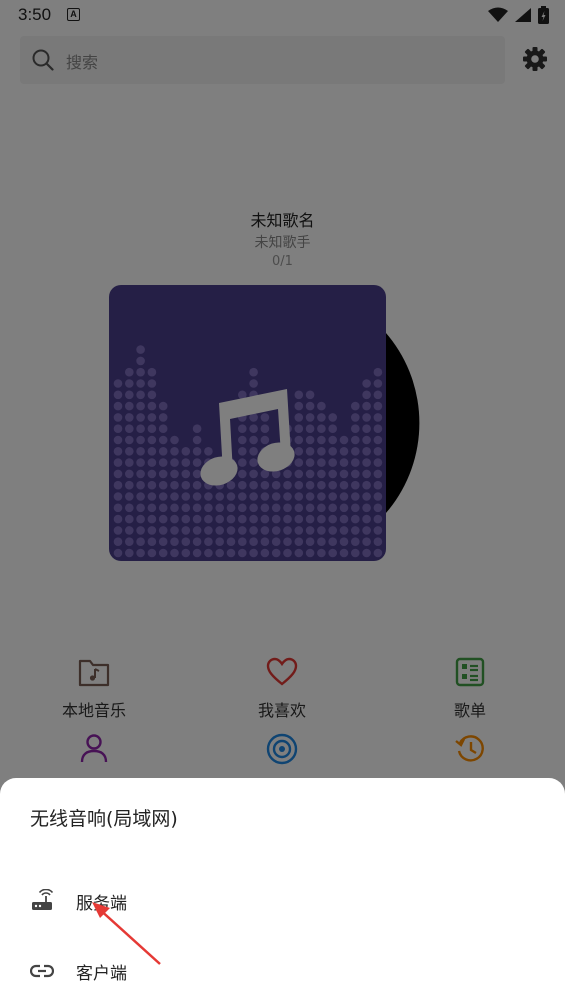  What do you see at coordinates (43, 899) in the screenshot?
I see `router-icon` at bounding box center [43, 899].